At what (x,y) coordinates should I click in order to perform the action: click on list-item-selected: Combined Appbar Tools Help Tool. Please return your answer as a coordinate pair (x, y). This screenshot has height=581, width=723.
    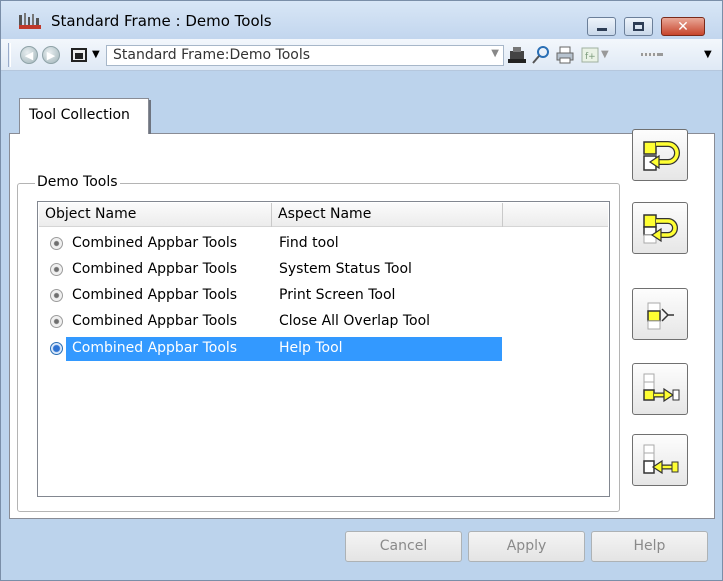
    Looking at the image, I should click on (272, 349).